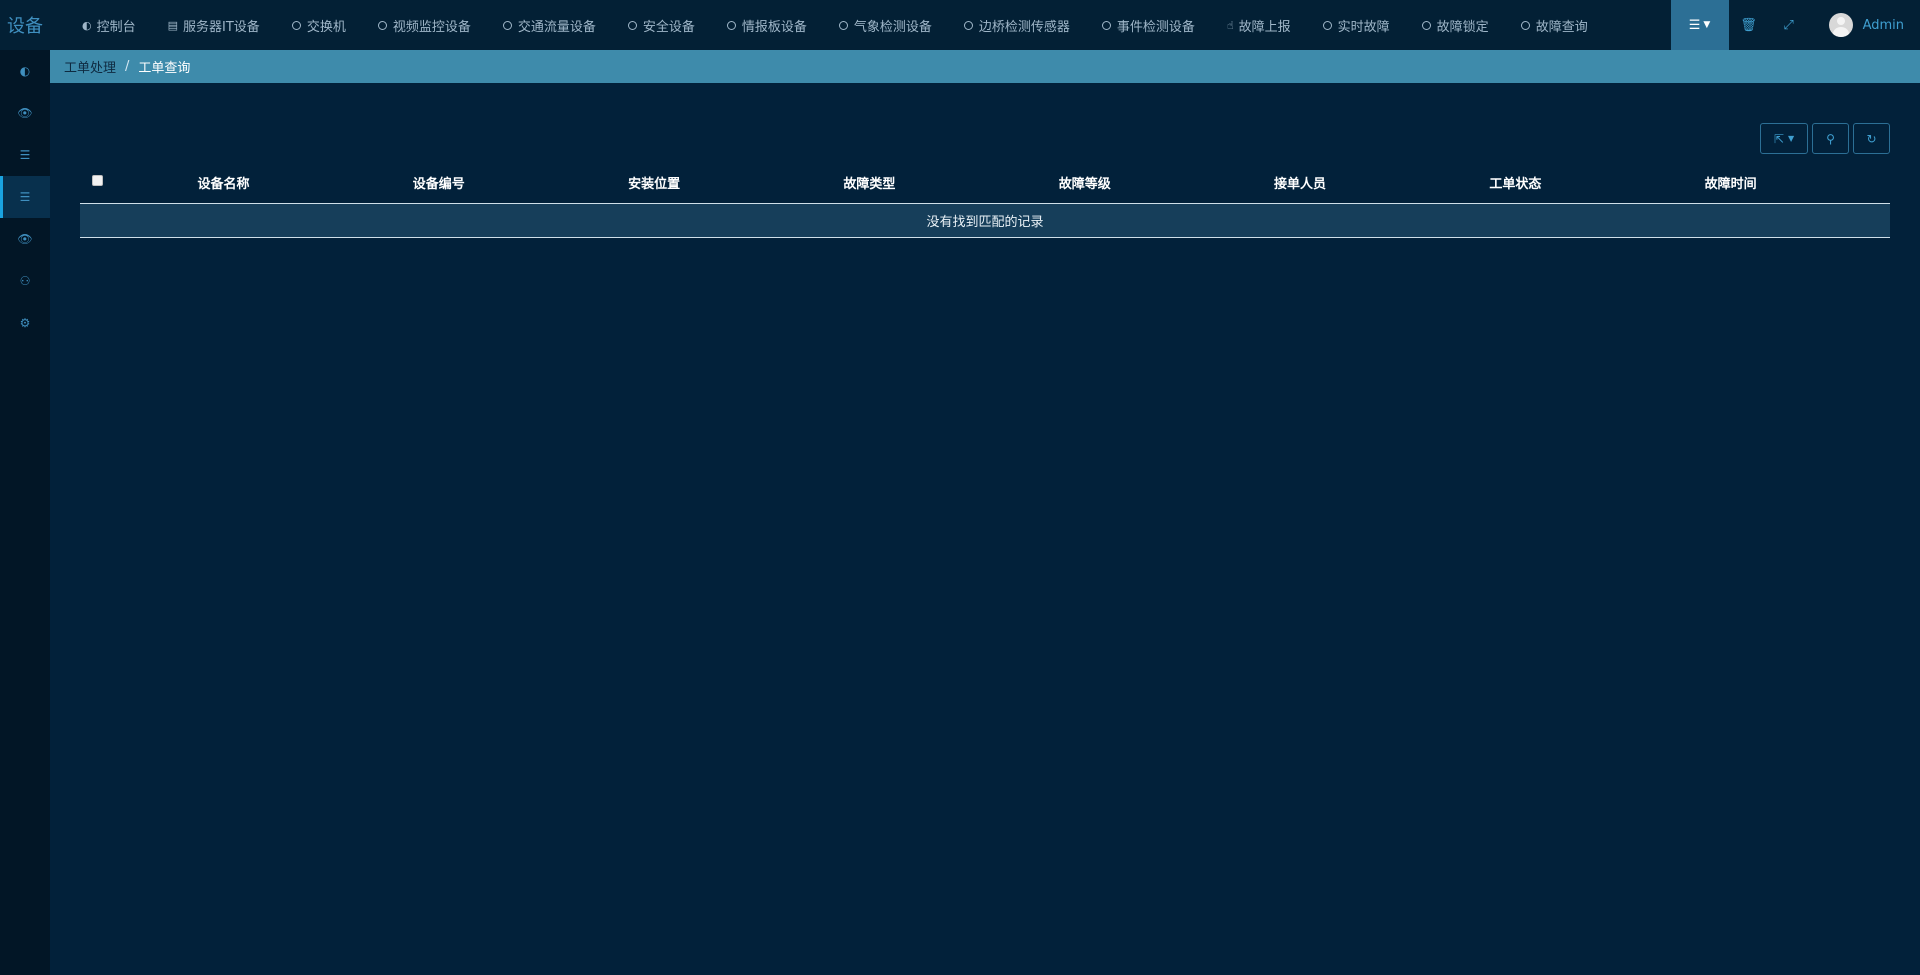  I want to click on hand-pointer-icon: ☝, so click(1230, 25).